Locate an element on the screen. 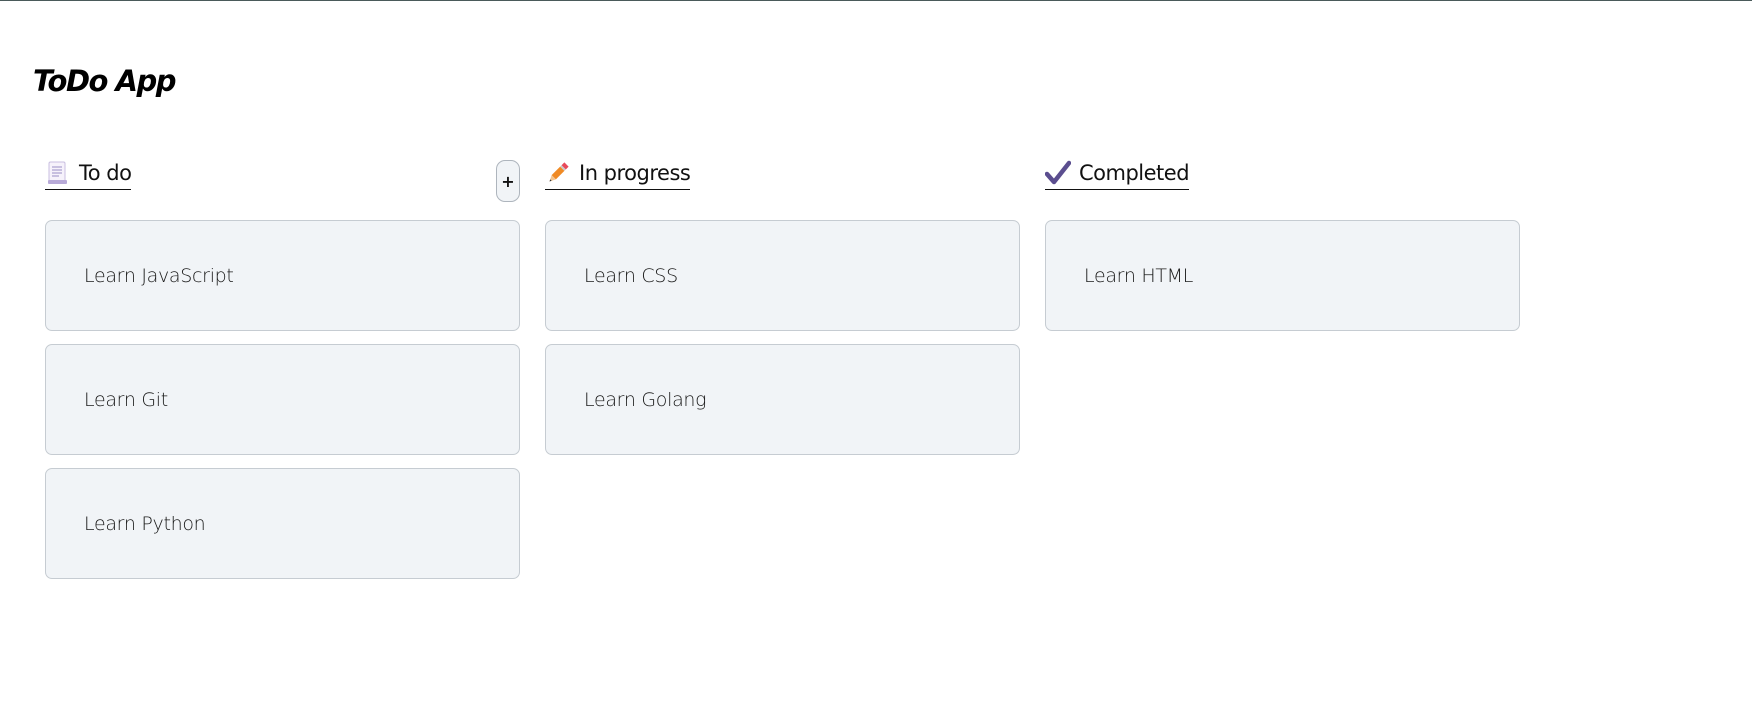 The height and width of the screenshot is (710, 1752). column-title-text: Completed is located at coordinates (1134, 173).